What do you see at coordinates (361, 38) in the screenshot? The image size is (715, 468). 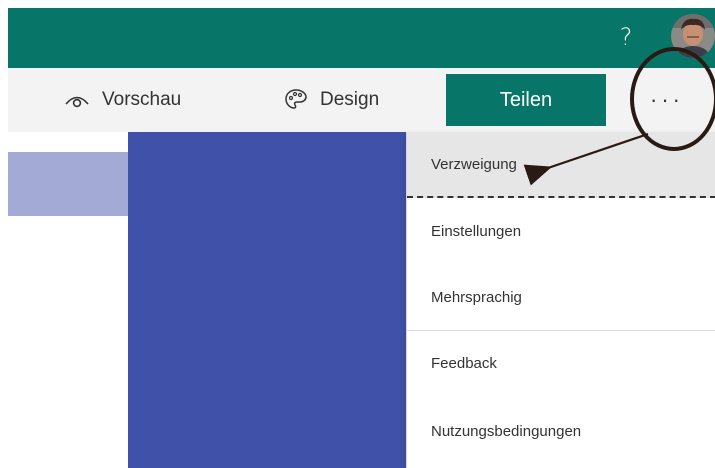 I see `top-bar: ?` at bounding box center [361, 38].